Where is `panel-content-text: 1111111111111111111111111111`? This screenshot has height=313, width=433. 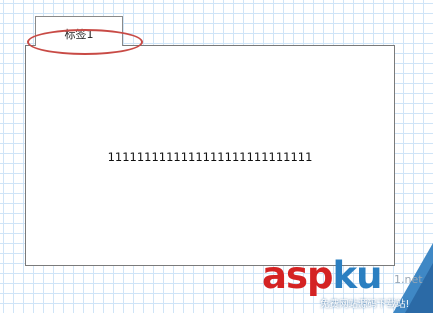
panel-content-text: 1111111111111111111111111111 is located at coordinates (210, 157).